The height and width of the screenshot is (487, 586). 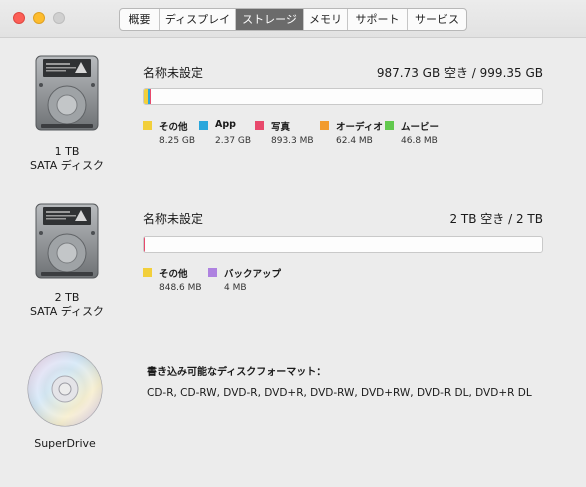 I want to click on volume-space: 2 TB 空き / 2 TB, so click(x=496, y=219).